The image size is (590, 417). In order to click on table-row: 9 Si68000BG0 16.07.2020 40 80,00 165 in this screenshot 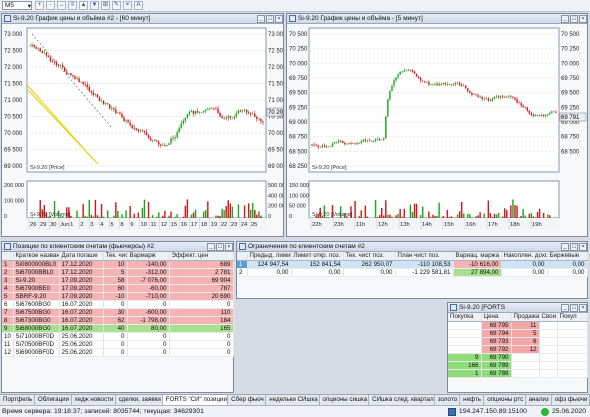, I will do `click(118, 328)`.